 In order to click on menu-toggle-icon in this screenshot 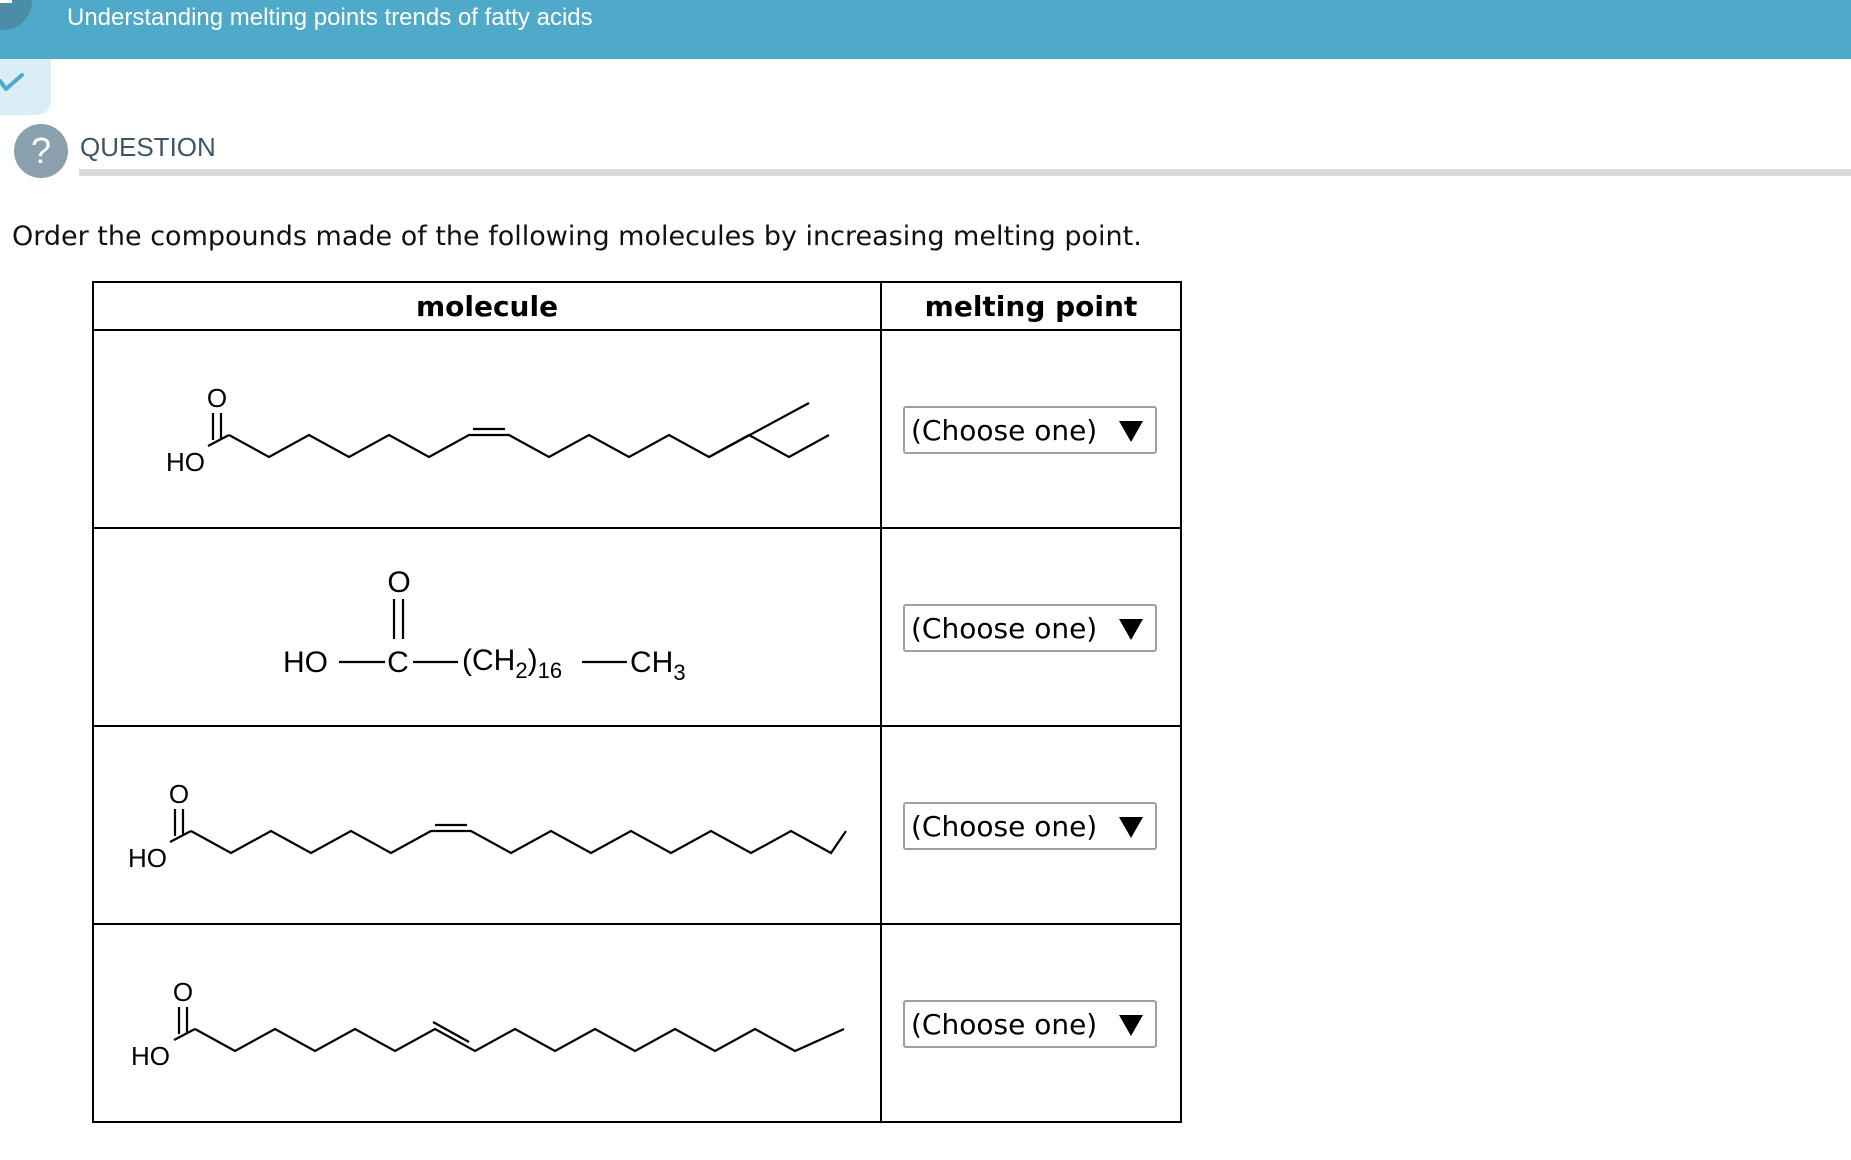, I will do `click(16, 15)`.